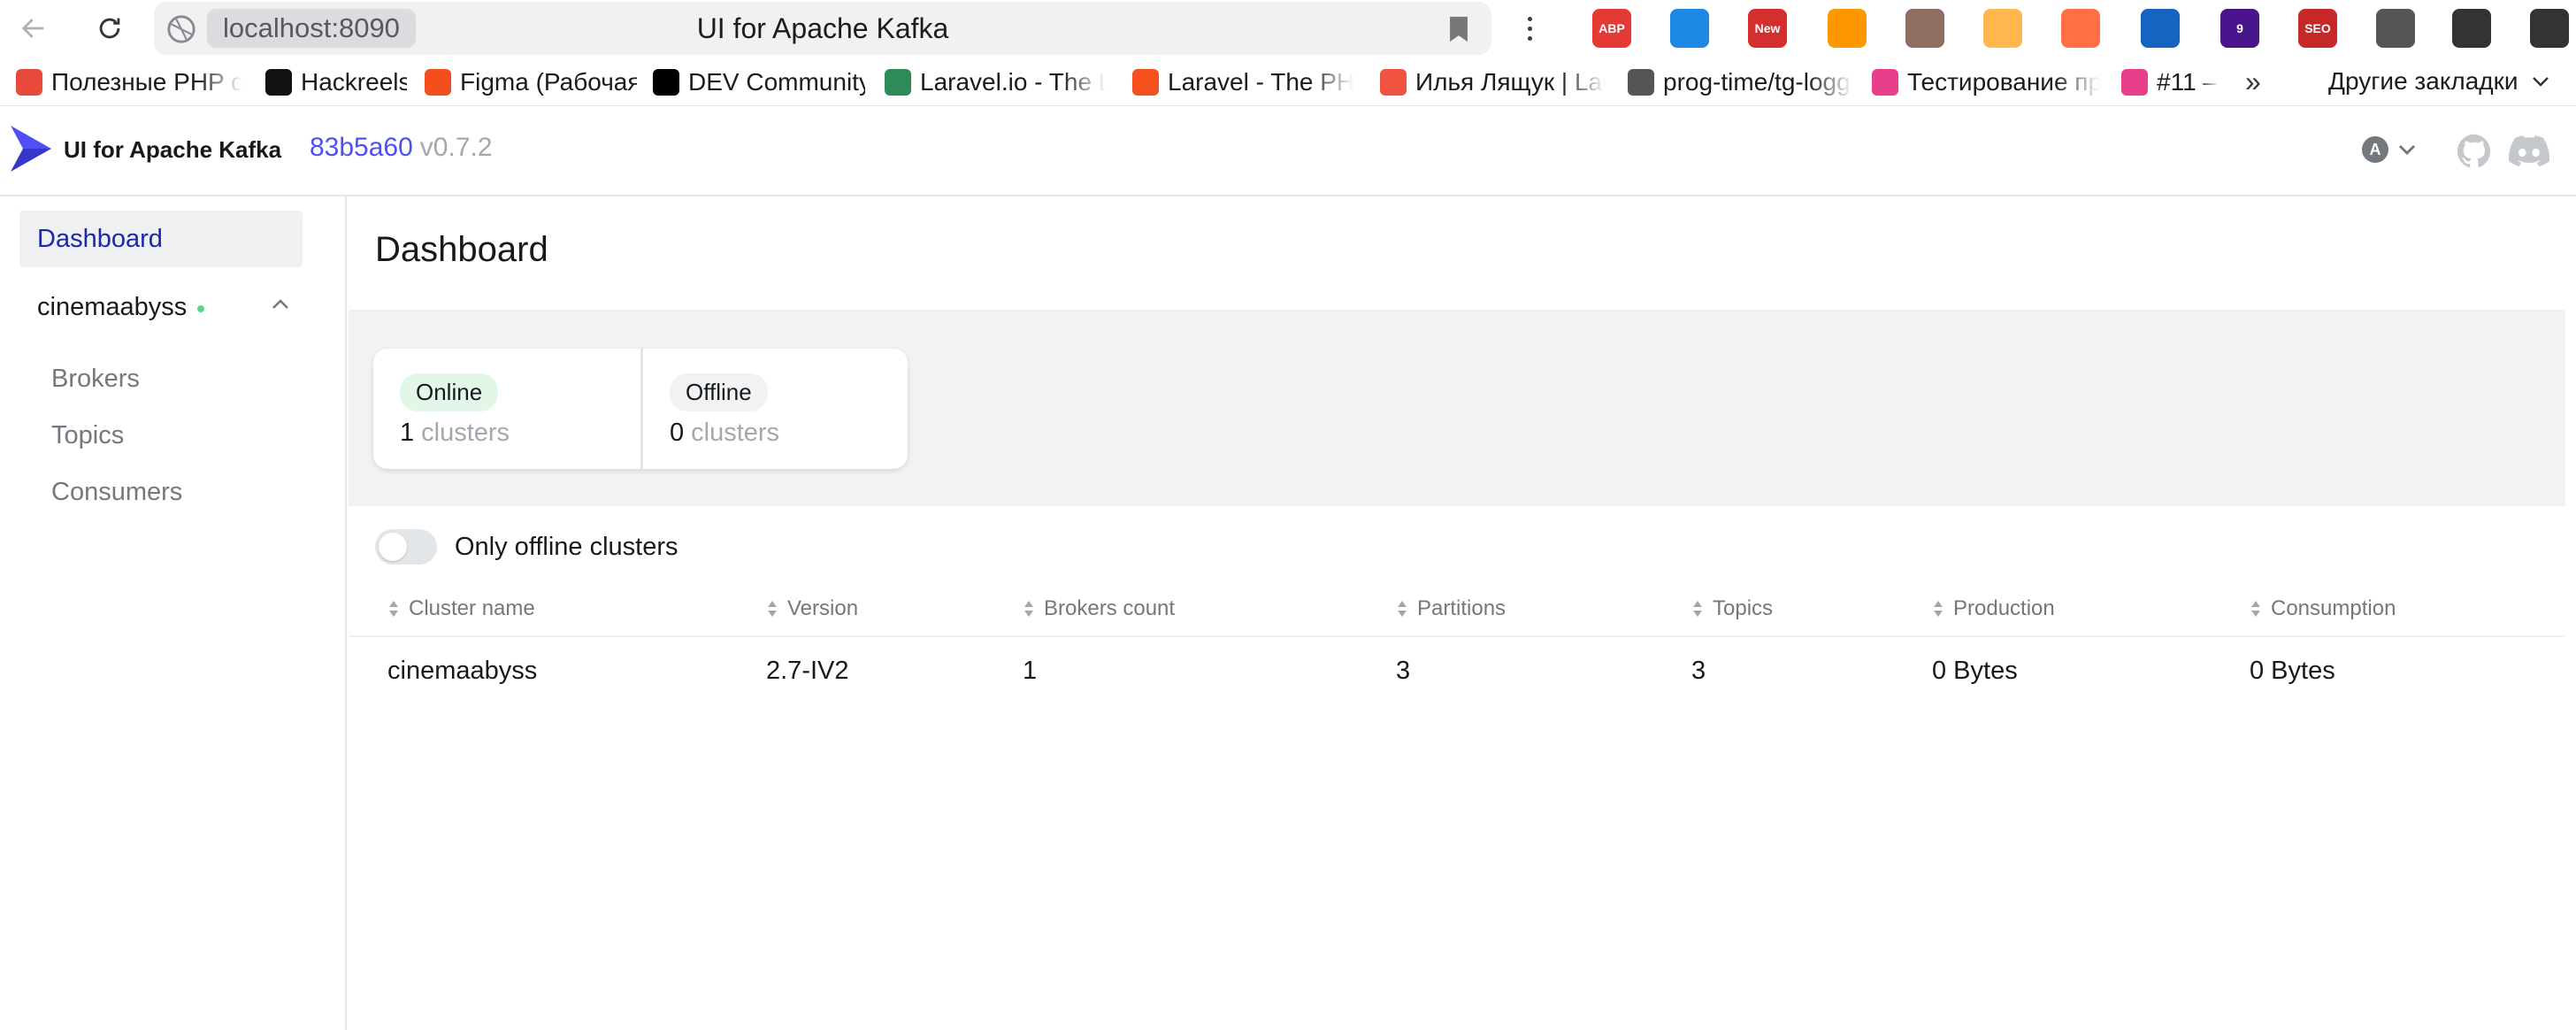  What do you see at coordinates (465, 433) in the screenshot?
I see `online-unit: clusters` at bounding box center [465, 433].